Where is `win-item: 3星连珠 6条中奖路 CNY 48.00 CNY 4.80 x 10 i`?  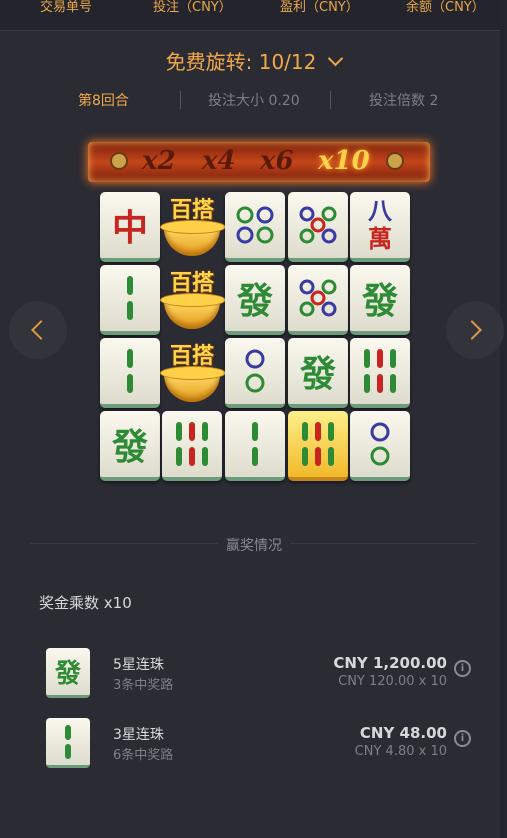 win-item: 3星连珠 6条中奖路 CNY 48.00 CNY 4.80 x 10 i is located at coordinates (250, 746).